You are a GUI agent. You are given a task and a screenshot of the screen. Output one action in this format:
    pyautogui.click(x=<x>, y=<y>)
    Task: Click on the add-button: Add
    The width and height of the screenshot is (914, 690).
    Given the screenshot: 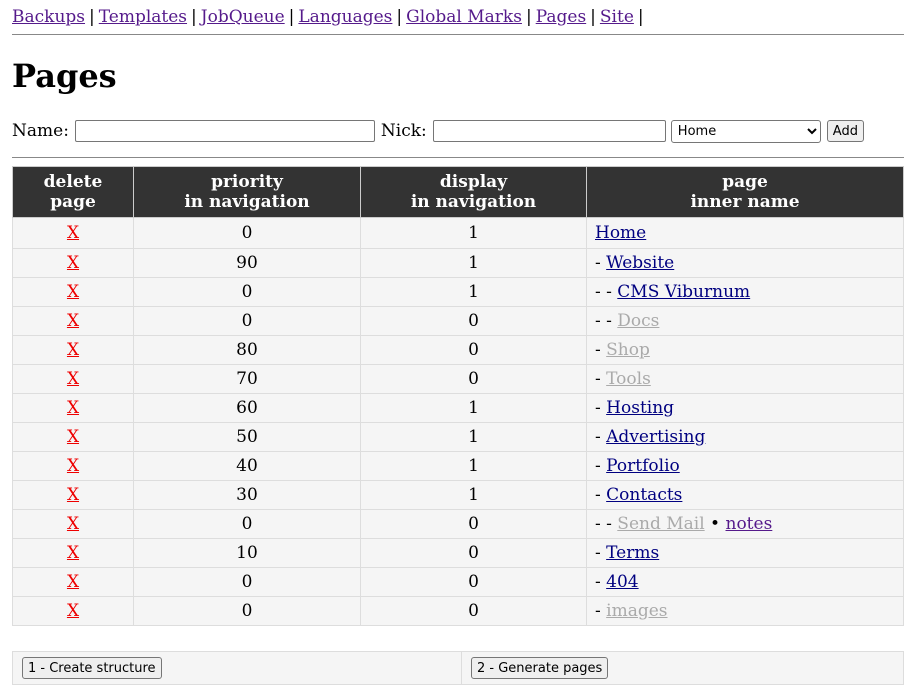 What is the action you would take?
    pyautogui.click(x=845, y=131)
    